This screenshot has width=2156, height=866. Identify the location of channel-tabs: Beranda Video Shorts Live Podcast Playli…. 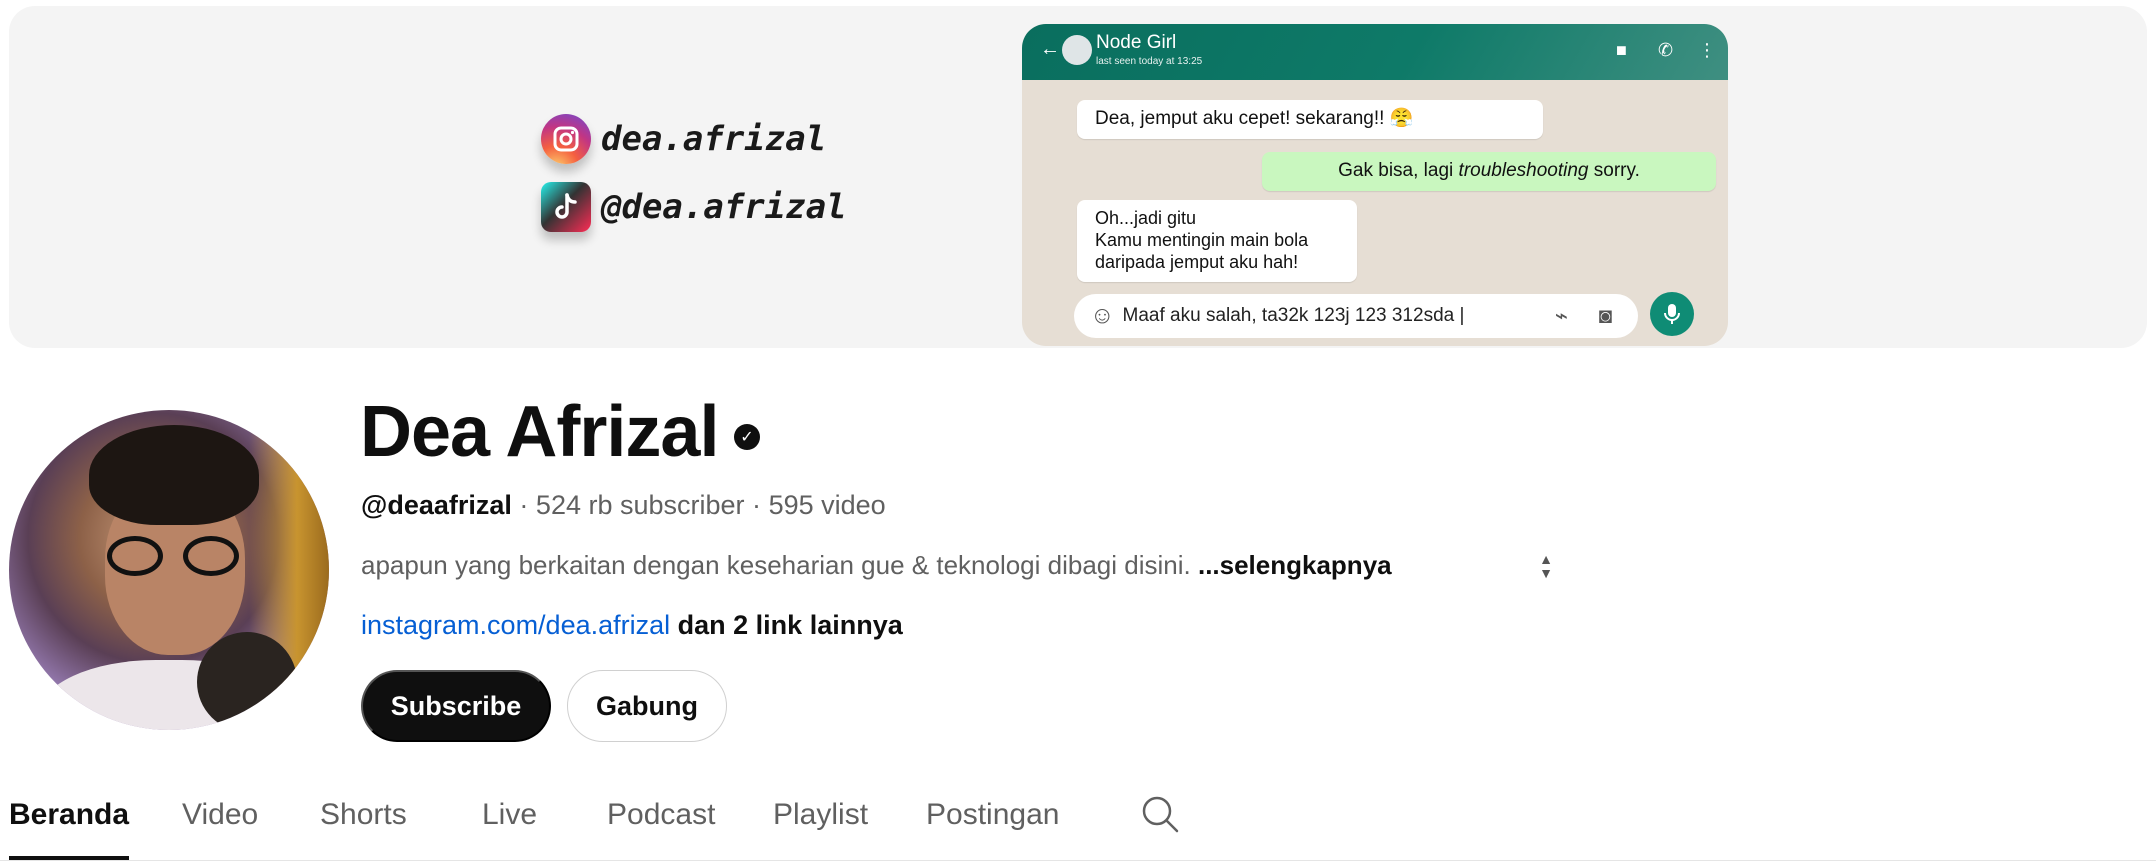
(1078, 825).